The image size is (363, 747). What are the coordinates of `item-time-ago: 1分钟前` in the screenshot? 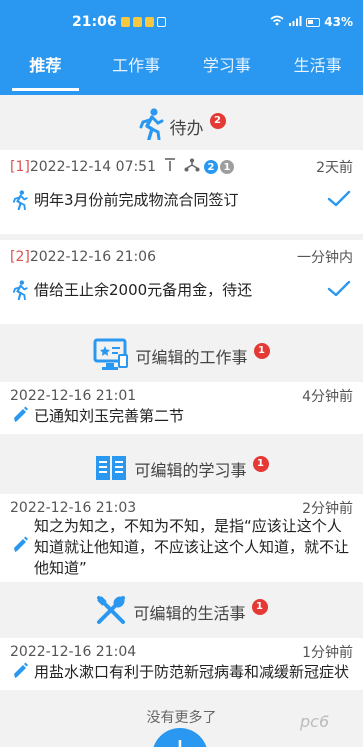 It's located at (327, 653).